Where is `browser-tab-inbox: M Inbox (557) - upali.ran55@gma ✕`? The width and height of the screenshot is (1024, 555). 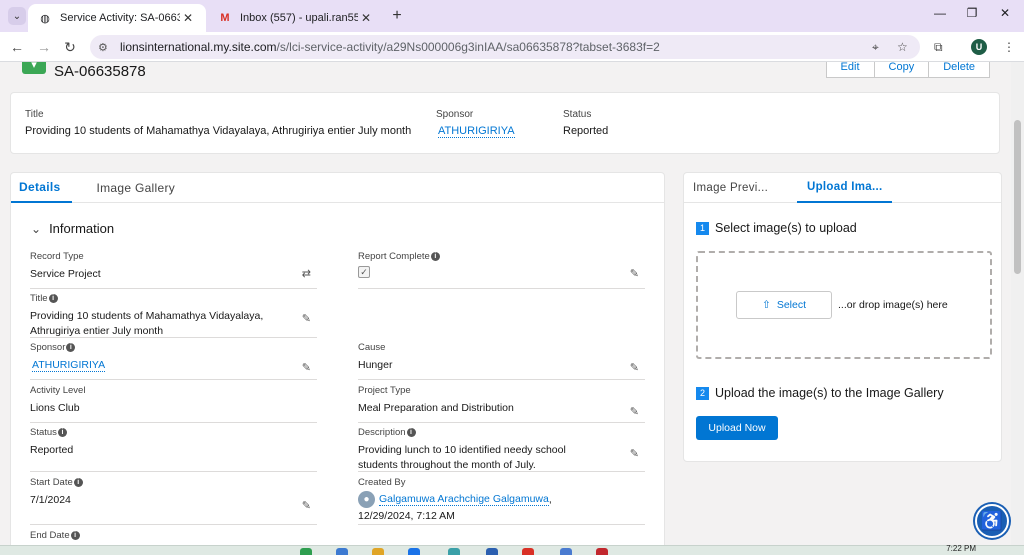
browser-tab-inbox: M Inbox (557) - upali.ran55@gma ✕ is located at coordinates (296, 18).